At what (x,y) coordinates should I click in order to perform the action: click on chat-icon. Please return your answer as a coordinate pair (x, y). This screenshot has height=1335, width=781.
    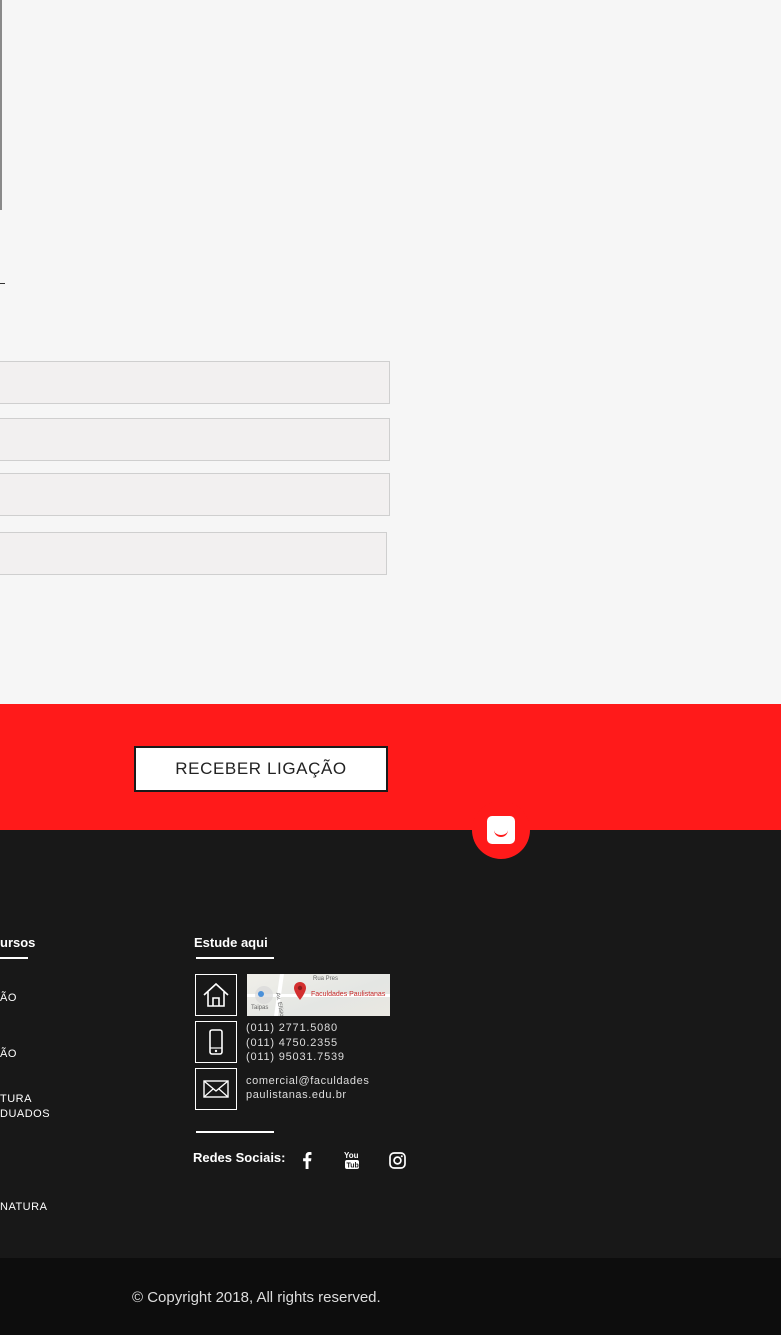
    Looking at the image, I should click on (501, 830).